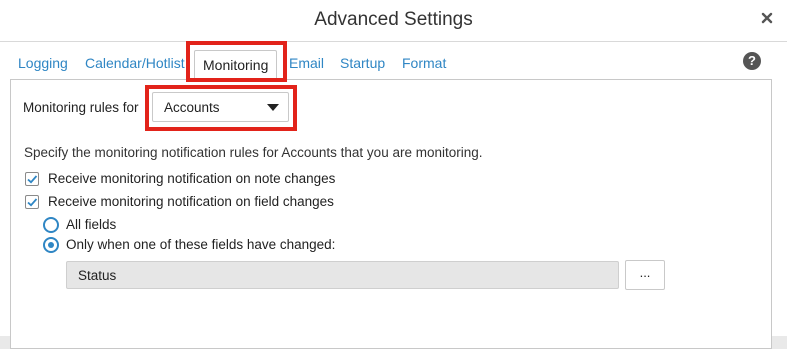  What do you see at coordinates (236, 65) in the screenshot?
I see `tab-monitoring: Monitoring` at bounding box center [236, 65].